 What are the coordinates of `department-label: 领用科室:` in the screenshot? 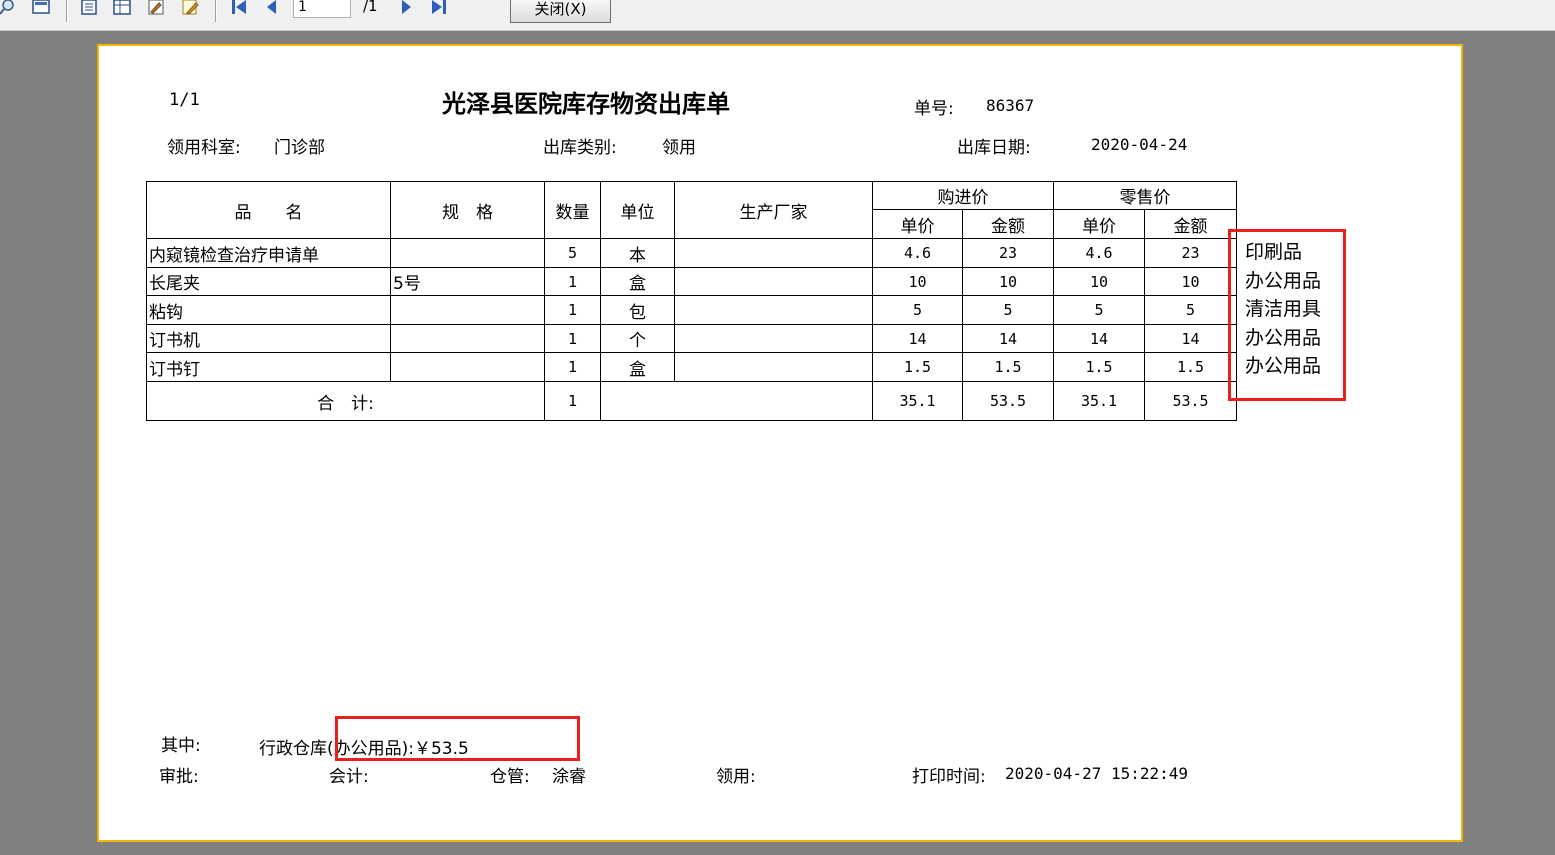 It's located at (204, 148).